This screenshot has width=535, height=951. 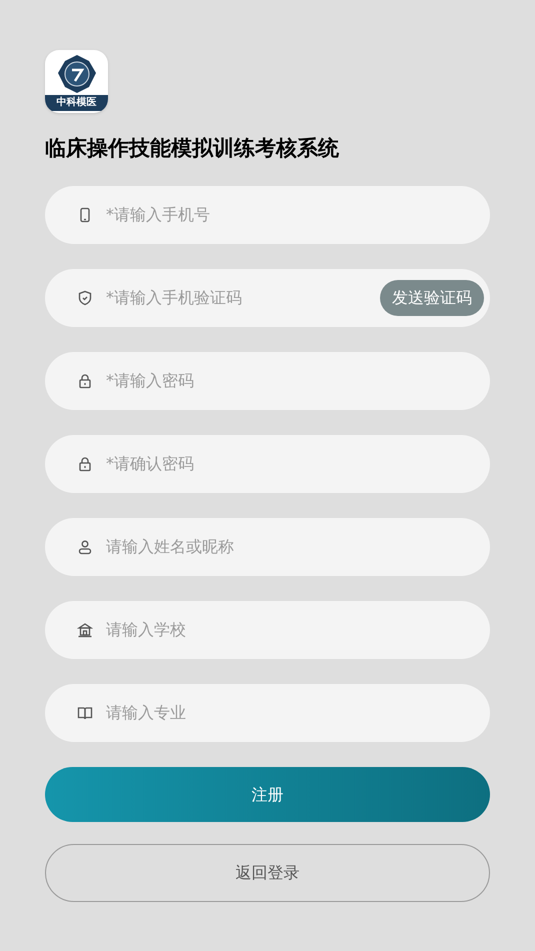 What do you see at coordinates (85, 713) in the screenshot?
I see `book-icon` at bounding box center [85, 713].